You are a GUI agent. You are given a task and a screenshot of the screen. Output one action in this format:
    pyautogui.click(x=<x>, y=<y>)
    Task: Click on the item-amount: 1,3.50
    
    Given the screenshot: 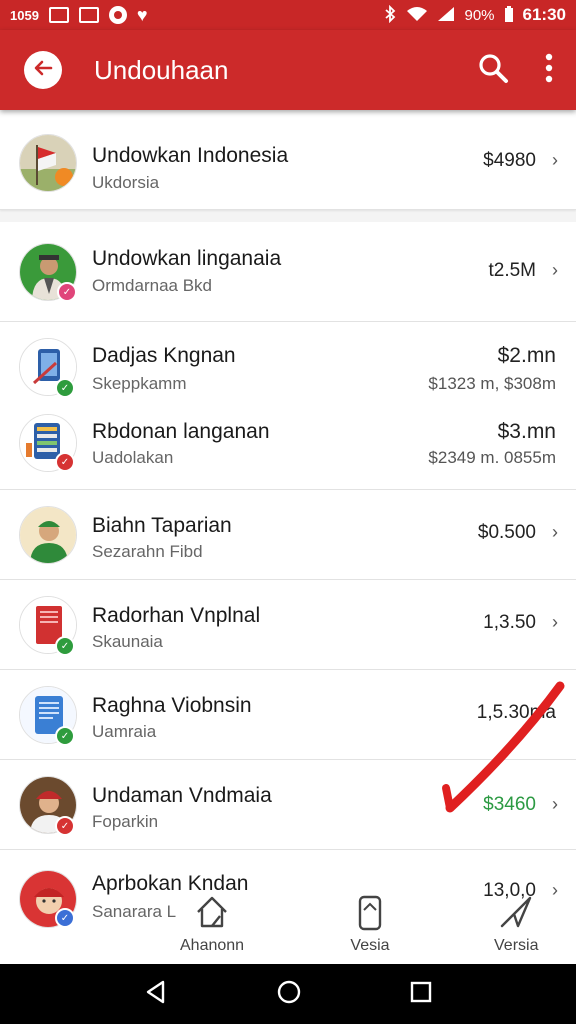 What is the action you would take?
    pyautogui.click(x=509, y=622)
    